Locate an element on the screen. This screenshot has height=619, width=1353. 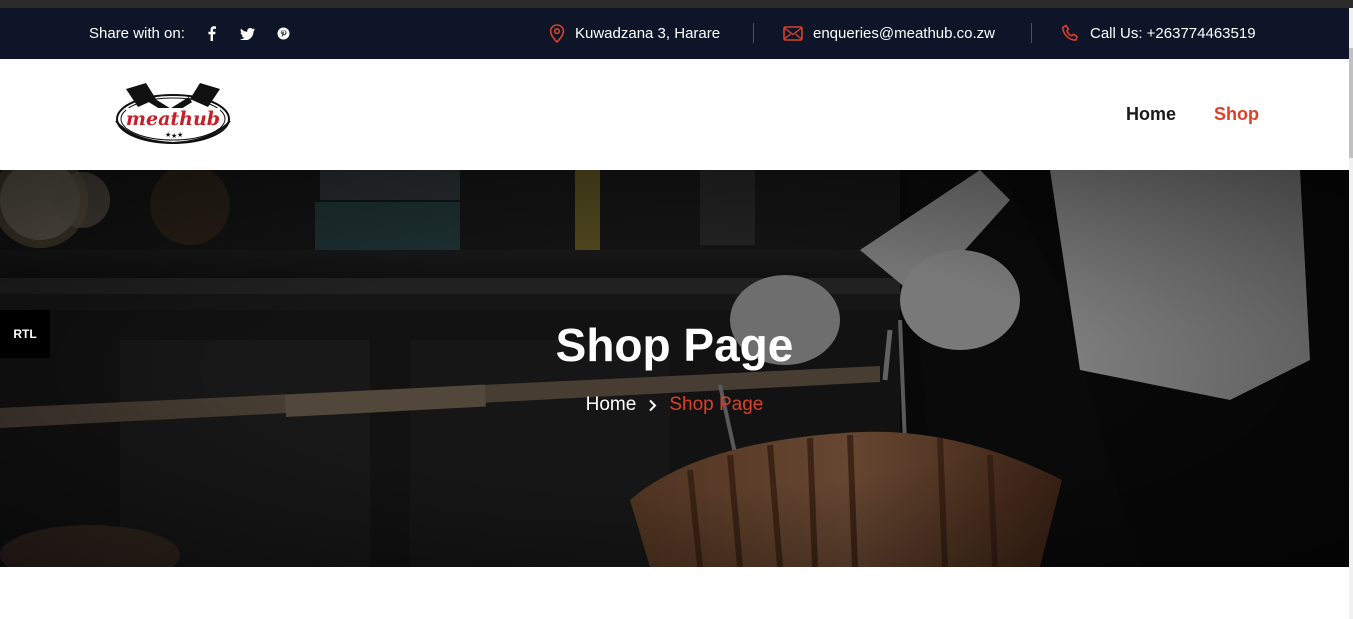
share-group: Share with on: is located at coordinates (200, 33).